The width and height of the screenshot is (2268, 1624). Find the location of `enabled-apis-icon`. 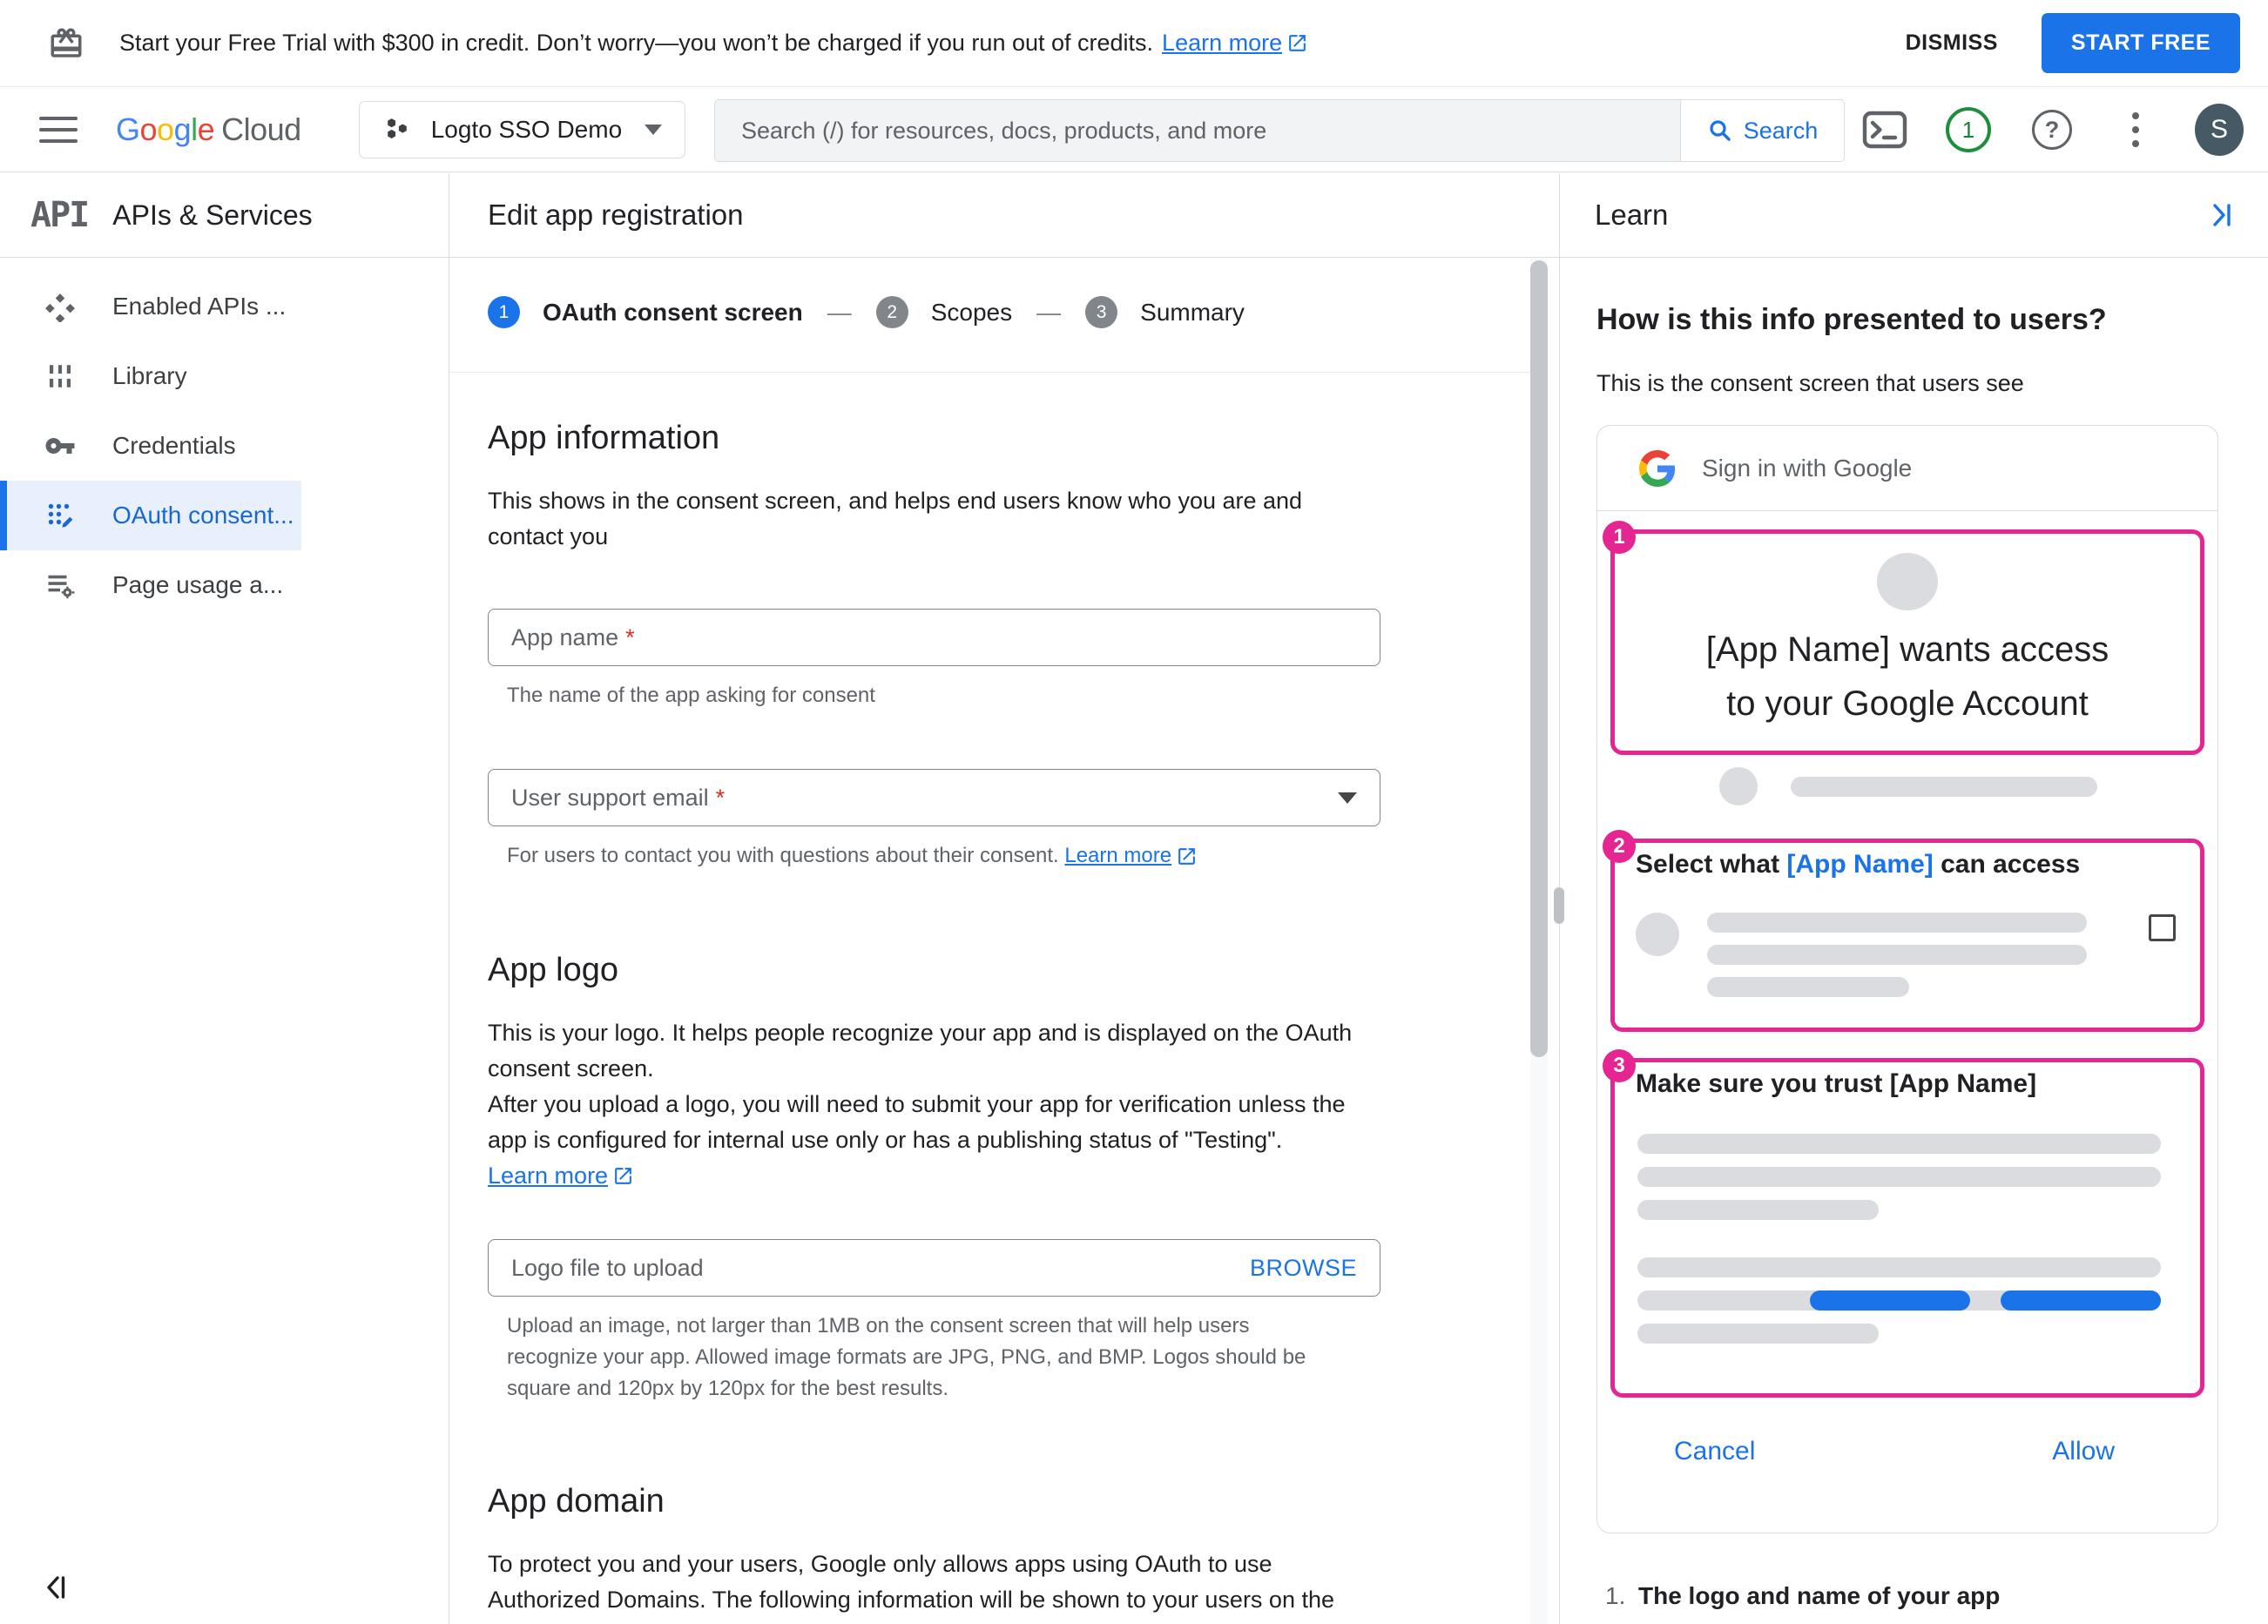

enabled-apis-icon is located at coordinates (60, 307).